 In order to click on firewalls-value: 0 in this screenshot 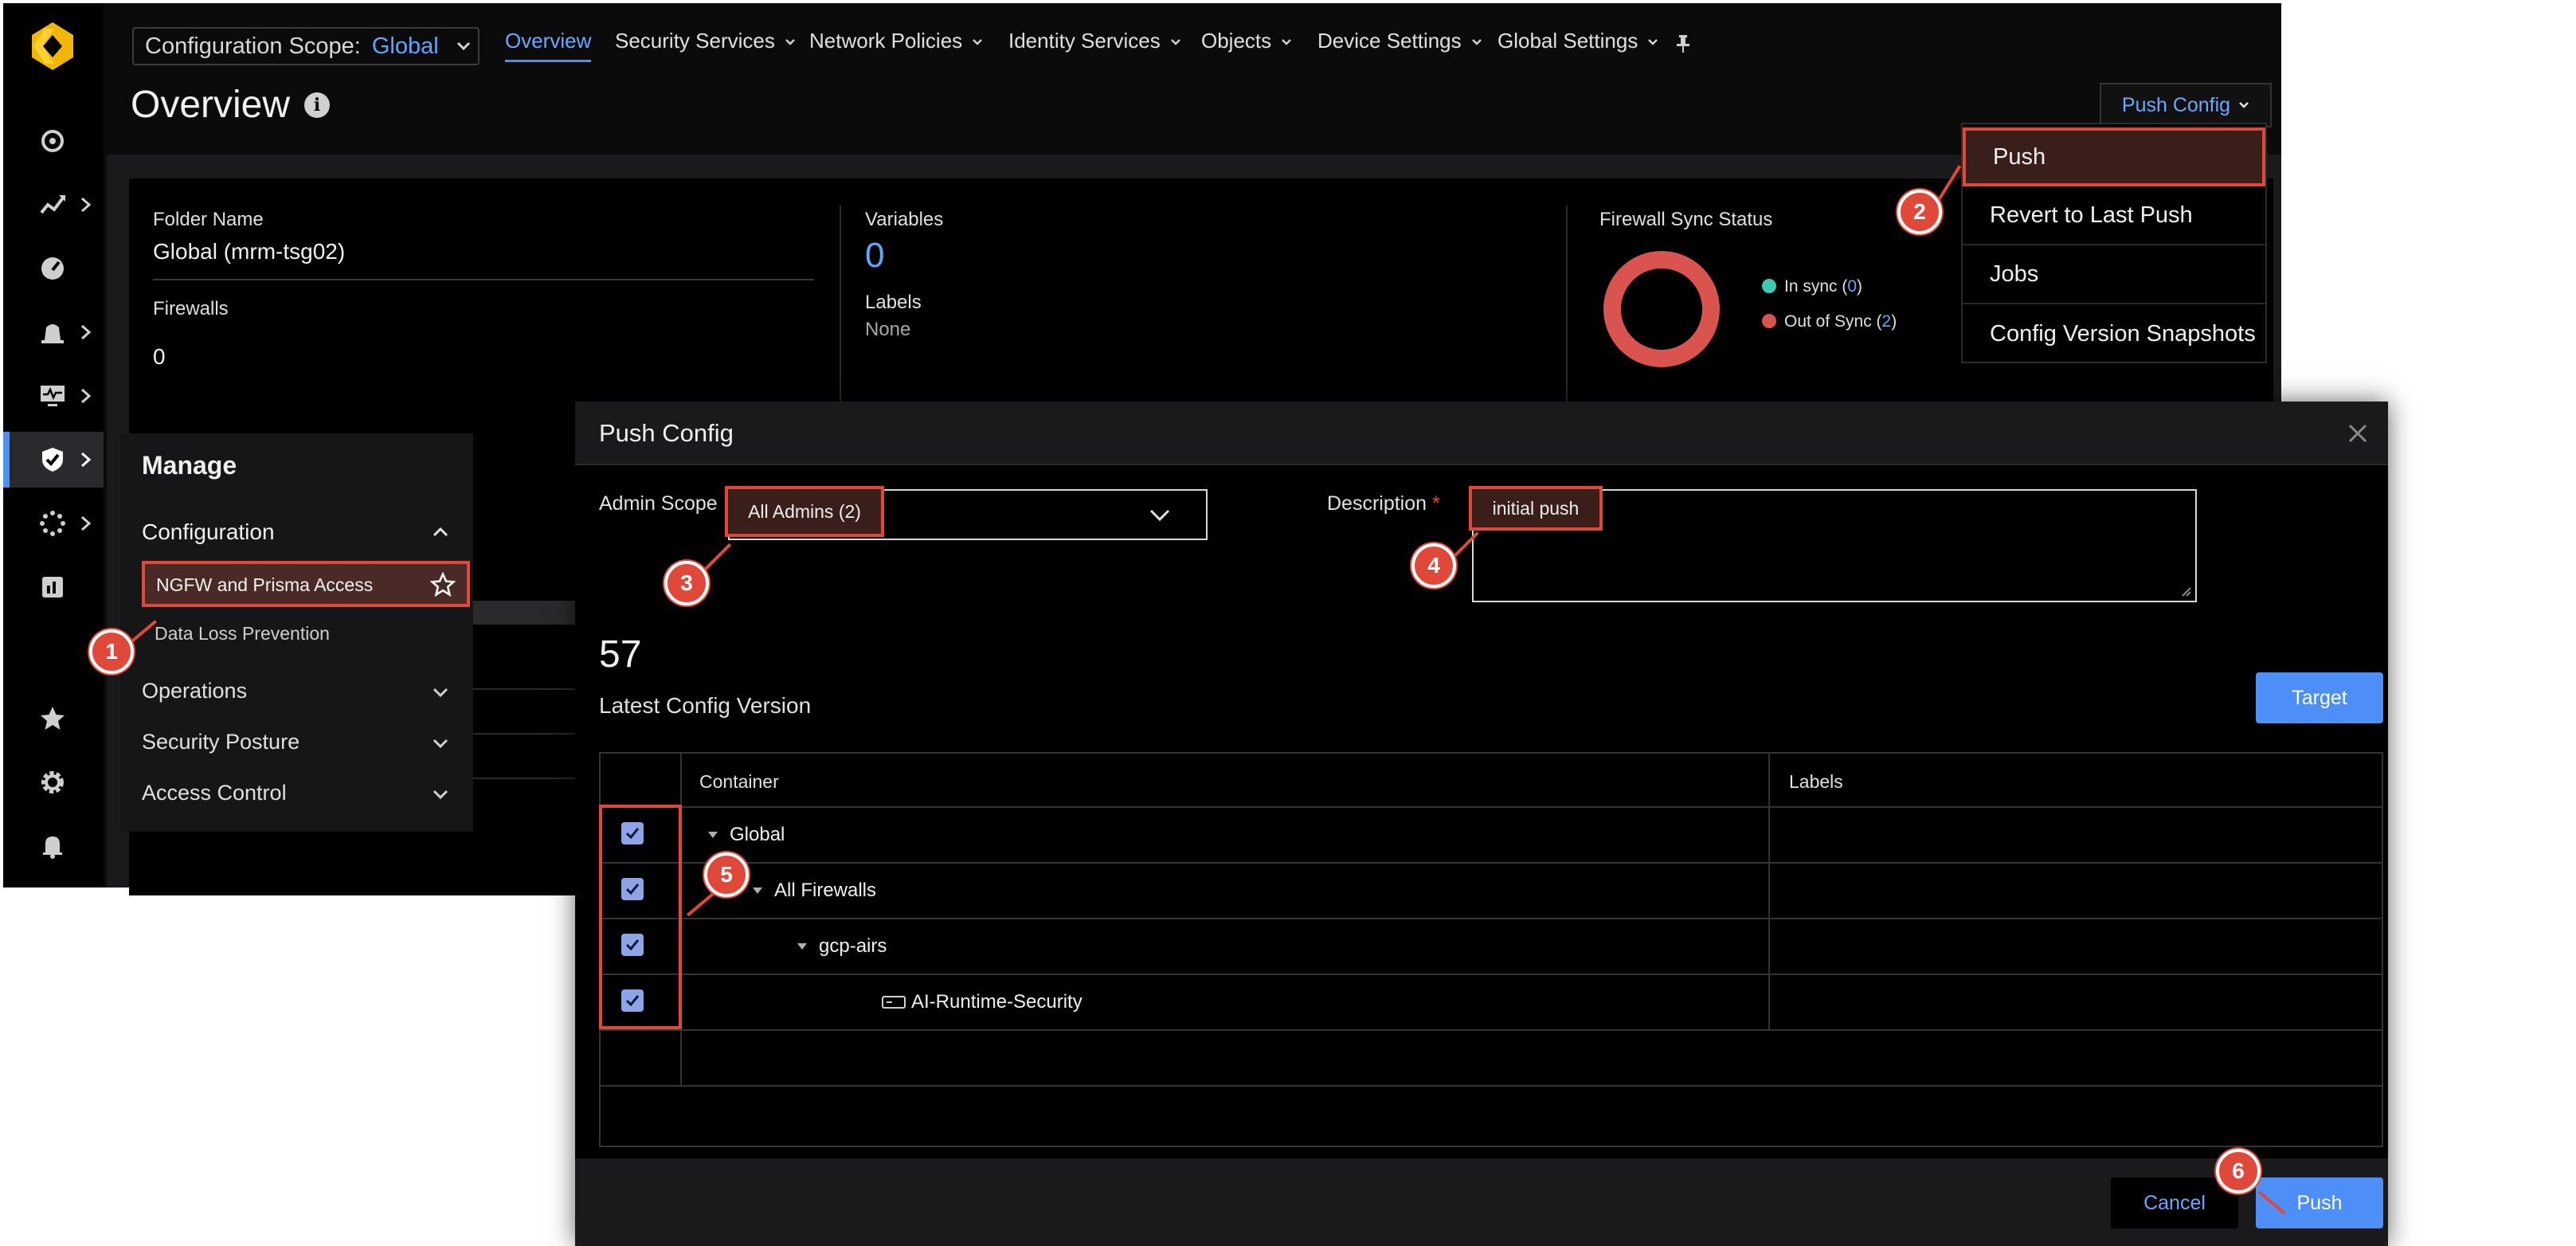, I will do `click(159, 356)`.